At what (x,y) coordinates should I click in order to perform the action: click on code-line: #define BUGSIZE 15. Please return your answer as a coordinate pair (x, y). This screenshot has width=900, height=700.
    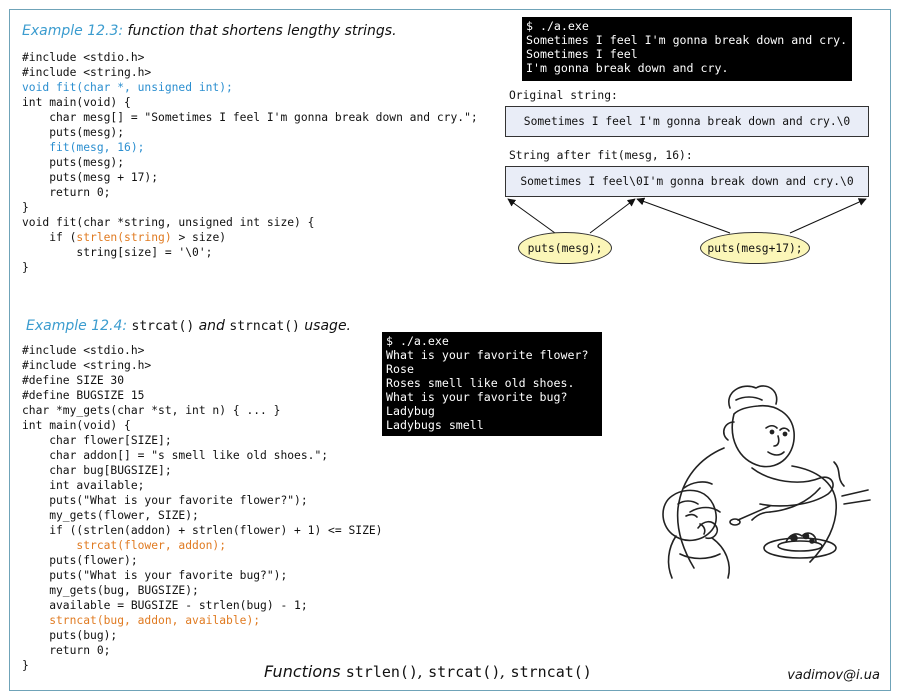
    Looking at the image, I should click on (83, 395).